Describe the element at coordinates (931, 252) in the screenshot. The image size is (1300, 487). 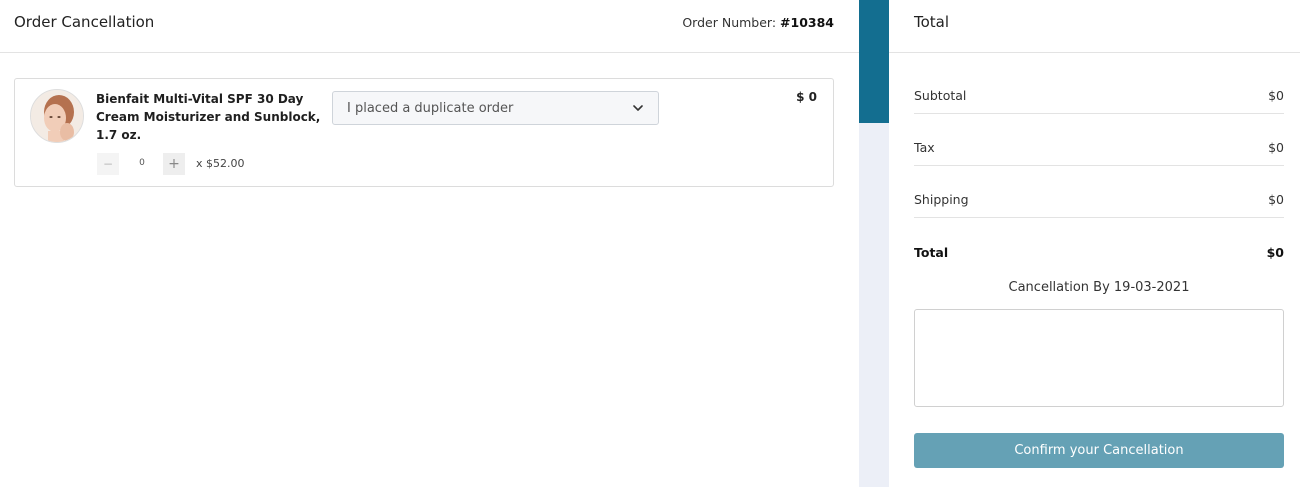
I see `total-label: Total` at that location.